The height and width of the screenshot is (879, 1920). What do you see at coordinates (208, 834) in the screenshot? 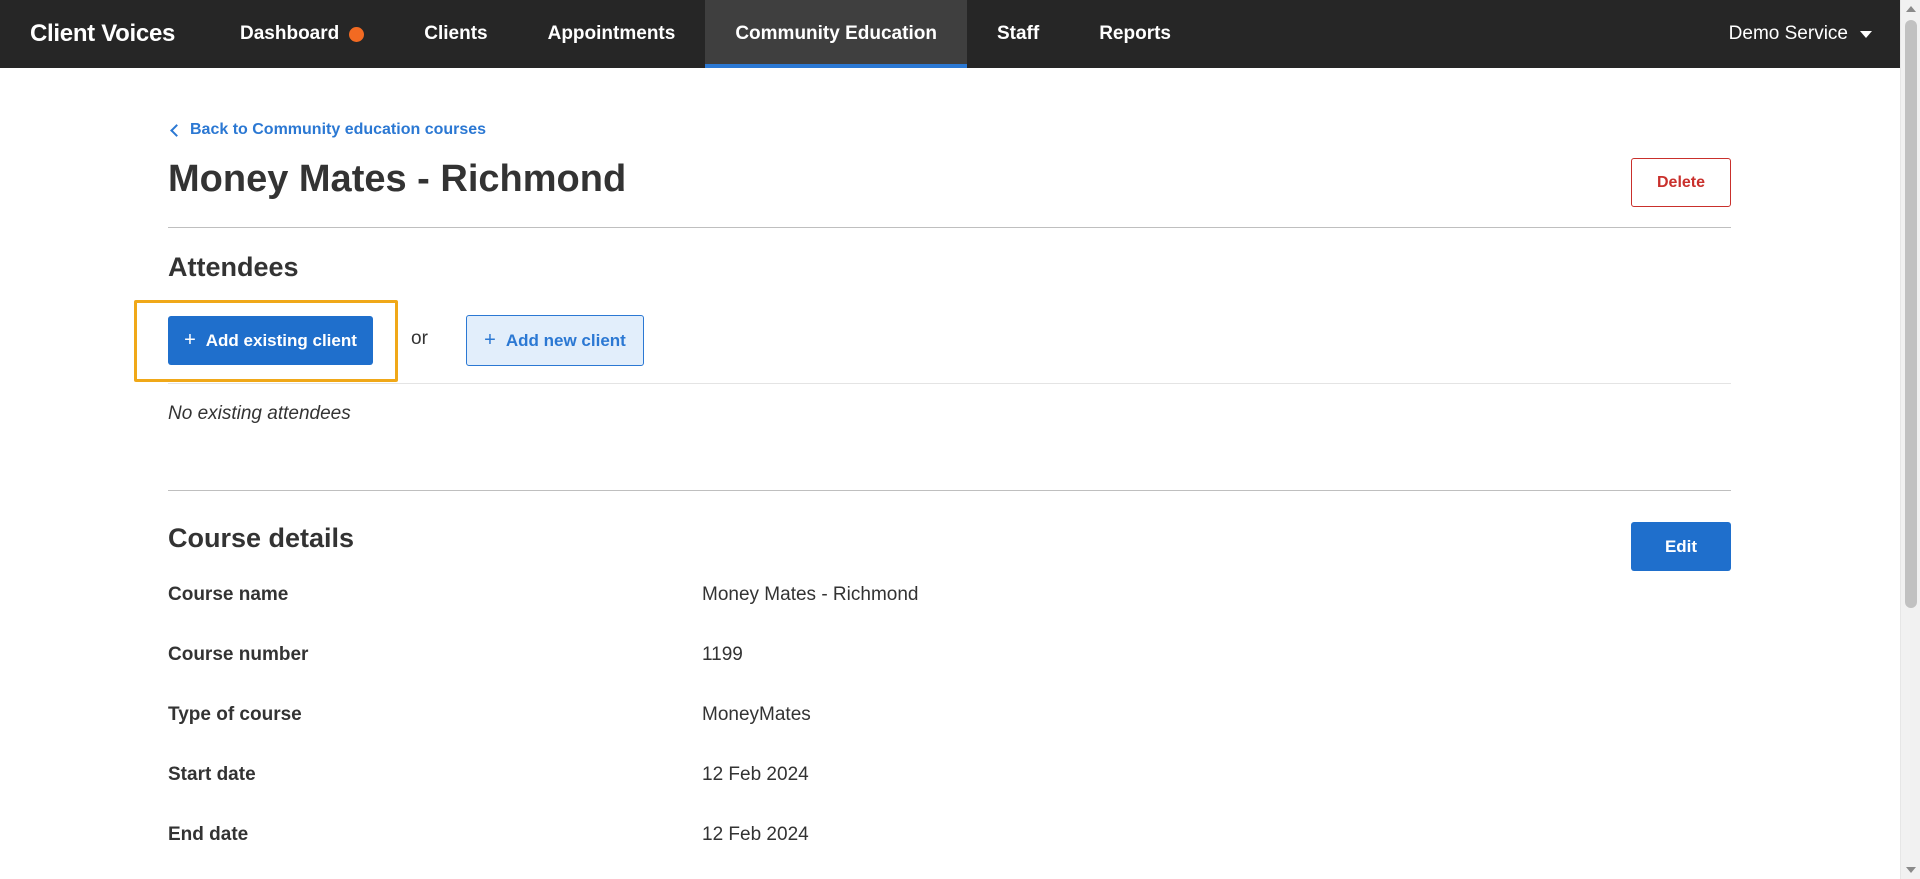
I see `detail-label: End date` at bounding box center [208, 834].